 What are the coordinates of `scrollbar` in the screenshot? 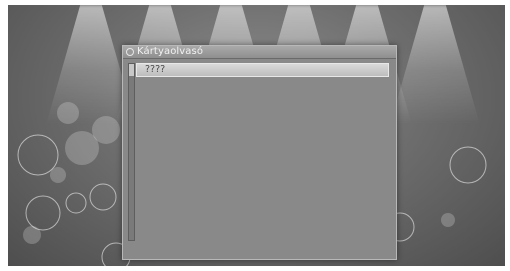 It's located at (131, 152).